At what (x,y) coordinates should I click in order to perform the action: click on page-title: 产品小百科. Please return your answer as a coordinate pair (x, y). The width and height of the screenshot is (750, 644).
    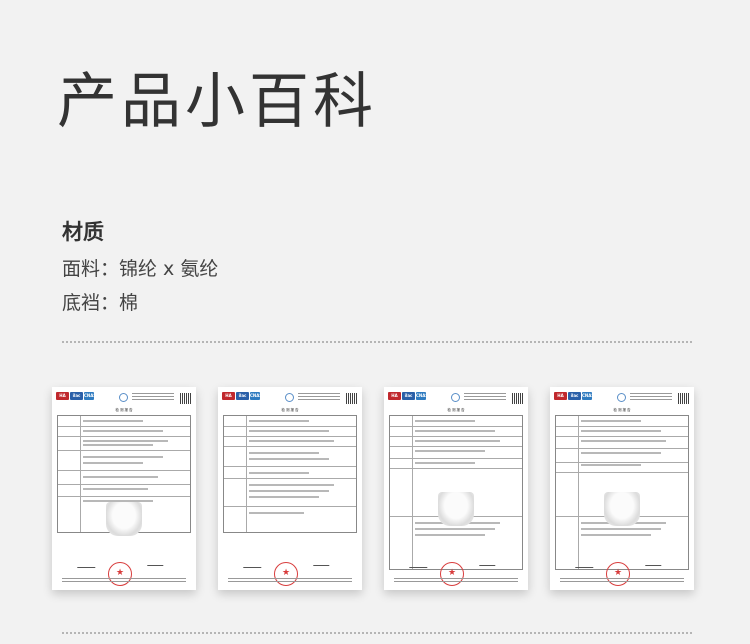
    Looking at the image, I should click on (217, 102).